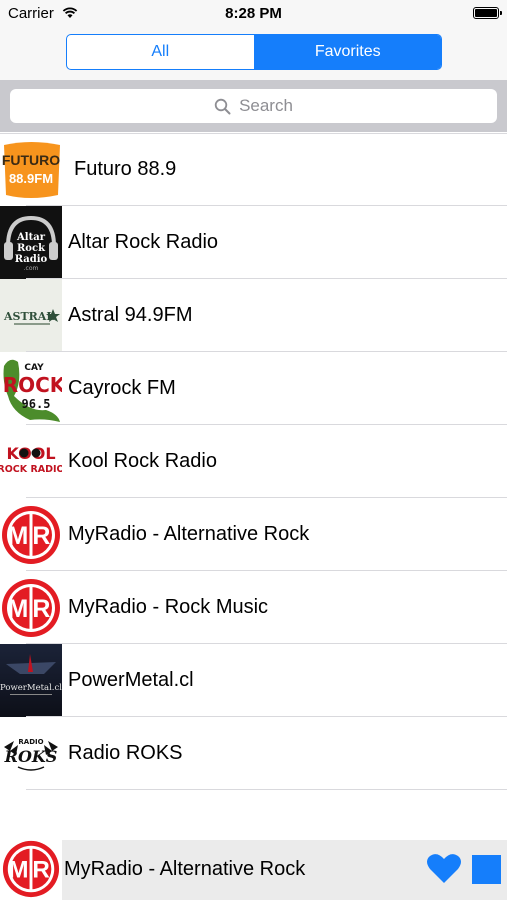 The image size is (507, 900). What do you see at coordinates (31, 169) in the screenshot?
I see `futuro-logo: FUTURO 88.9FM` at bounding box center [31, 169].